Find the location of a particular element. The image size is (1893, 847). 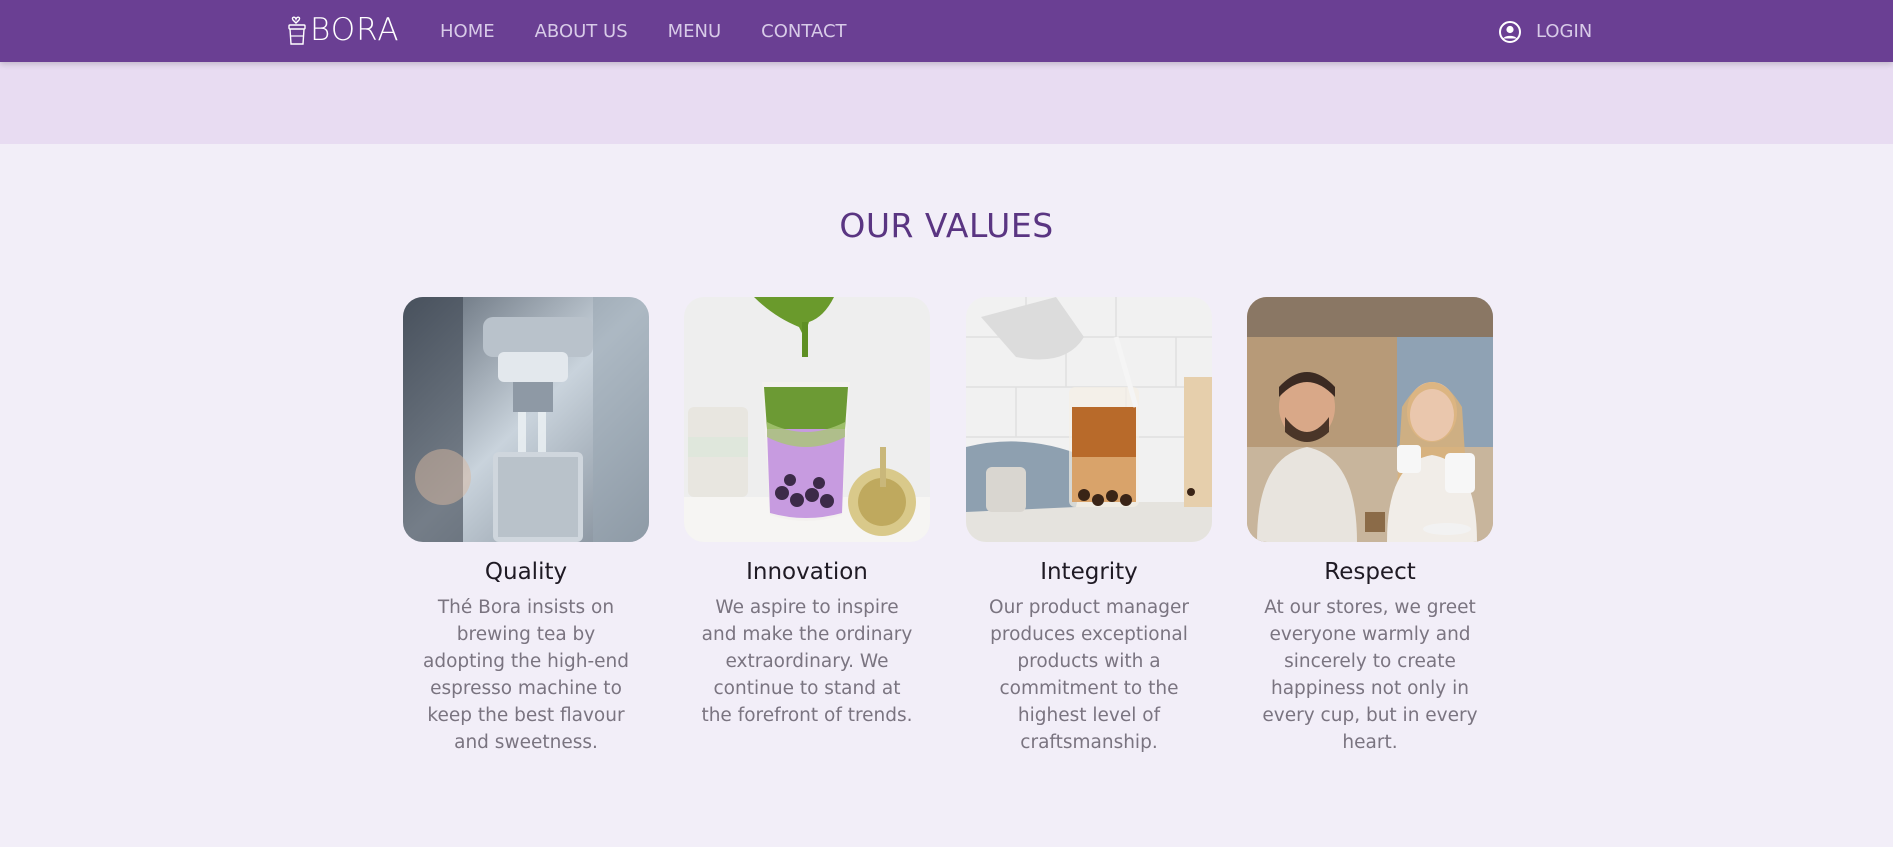

nav-contact-link: CONTACT is located at coordinates (803, 32).